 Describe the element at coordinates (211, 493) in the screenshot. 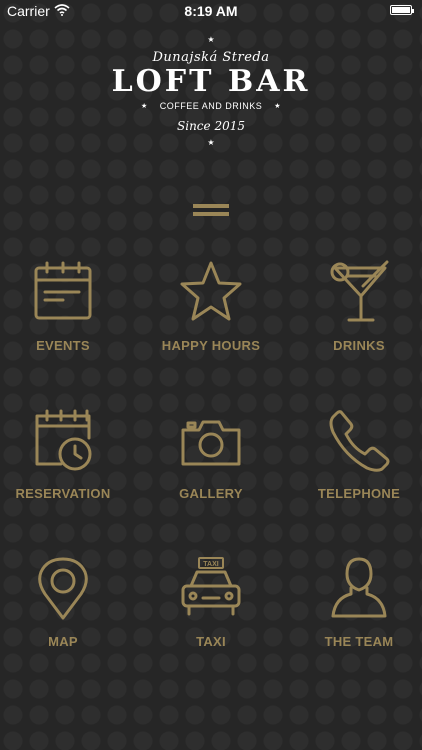

I see `gallery-label: GALLERY` at that location.